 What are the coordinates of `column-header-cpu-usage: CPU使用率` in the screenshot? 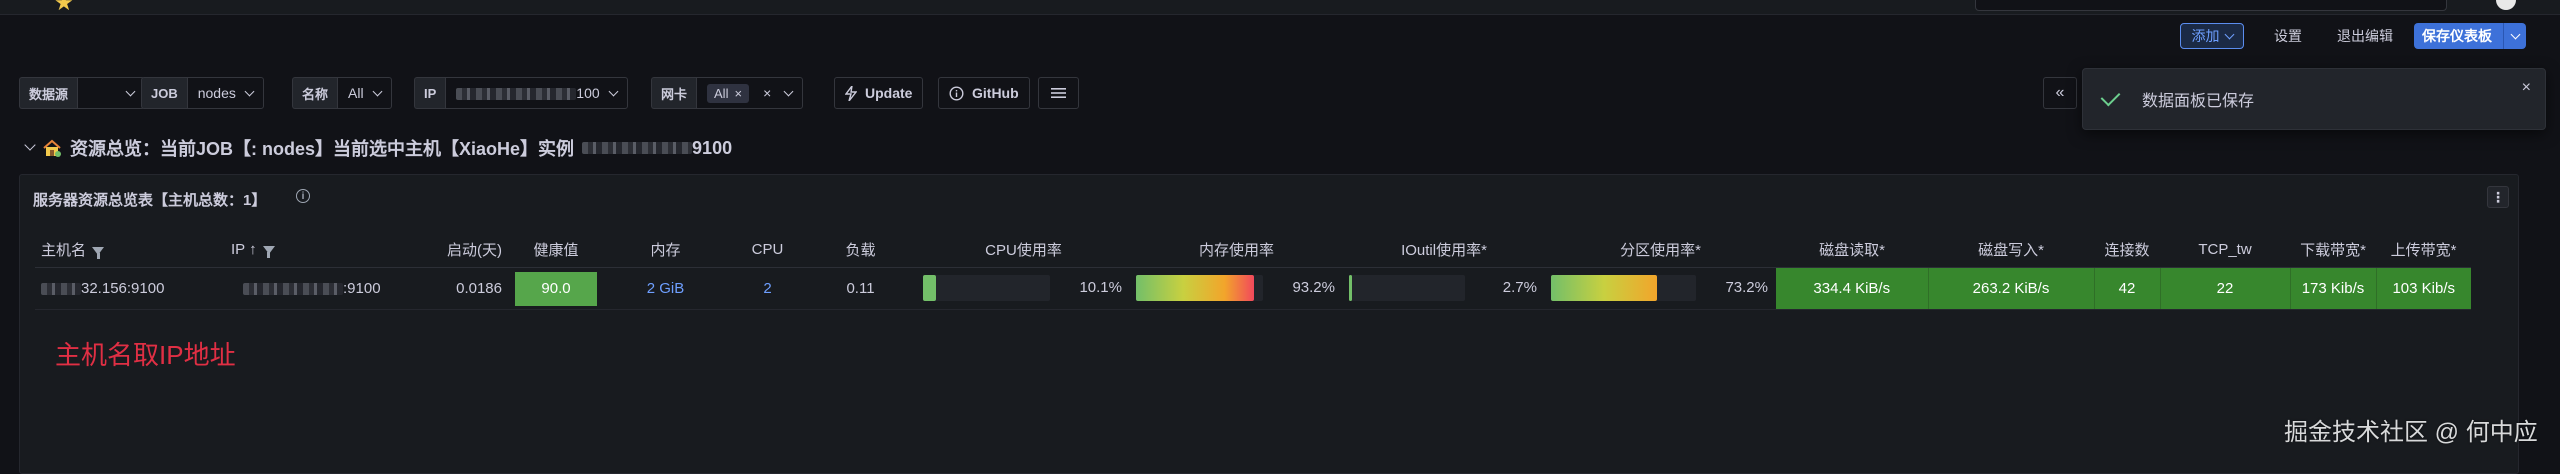 It's located at (1023, 249).